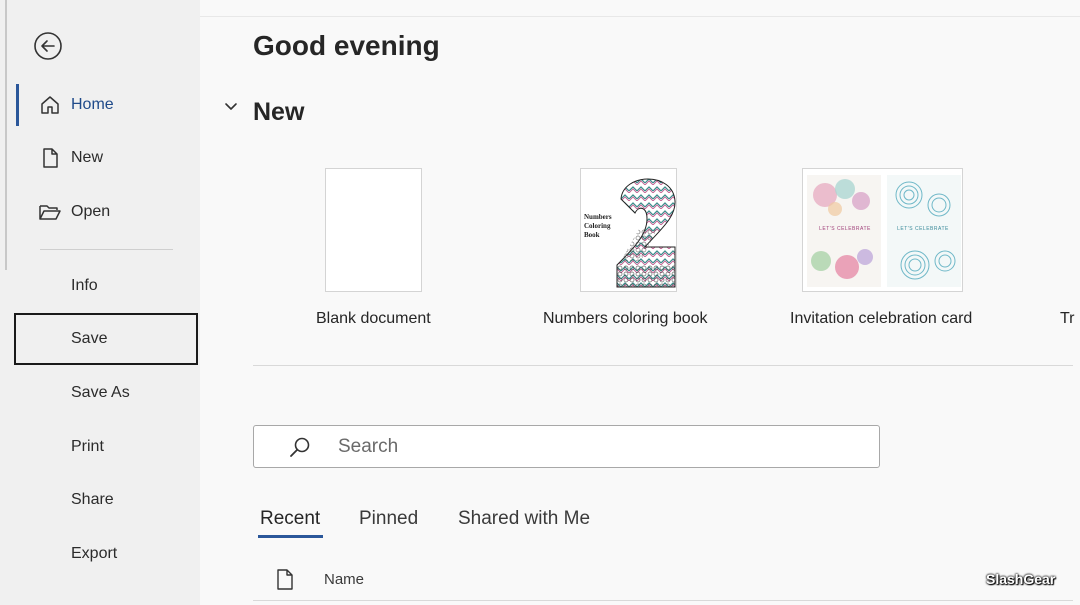 Image resolution: width=1080 pixels, height=605 pixels. What do you see at coordinates (373, 318) in the screenshot?
I see `template-label: Blank document` at bounding box center [373, 318].